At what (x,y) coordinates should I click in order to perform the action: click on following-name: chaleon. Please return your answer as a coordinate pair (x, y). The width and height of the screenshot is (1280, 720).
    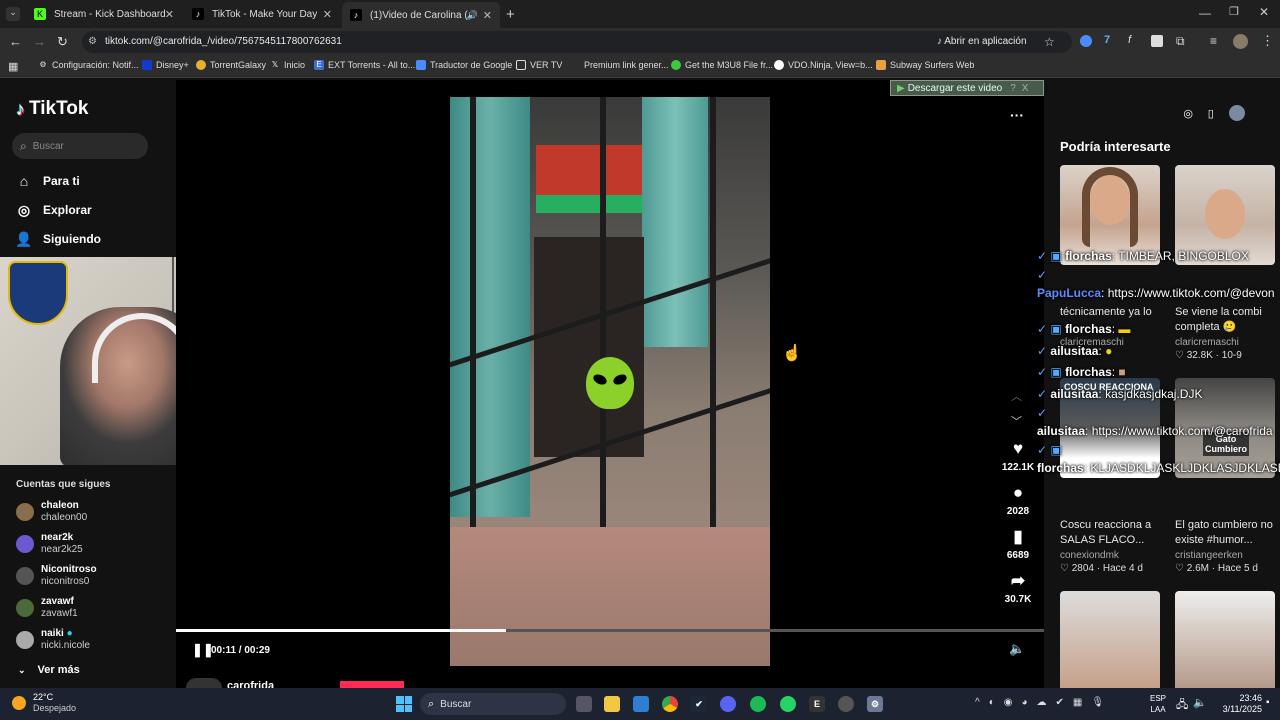
    Looking at the image, I should click on (60, 505).